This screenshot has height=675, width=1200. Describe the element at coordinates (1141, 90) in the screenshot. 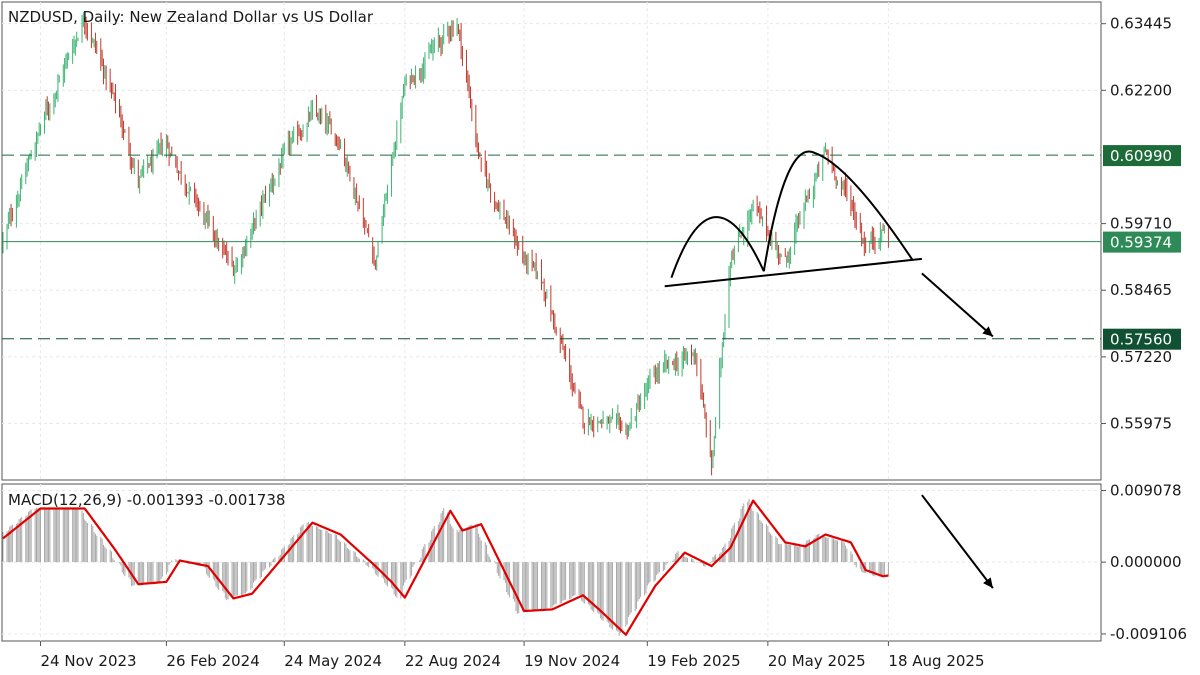

I see `price-tick-label: 0.62200` at that location.